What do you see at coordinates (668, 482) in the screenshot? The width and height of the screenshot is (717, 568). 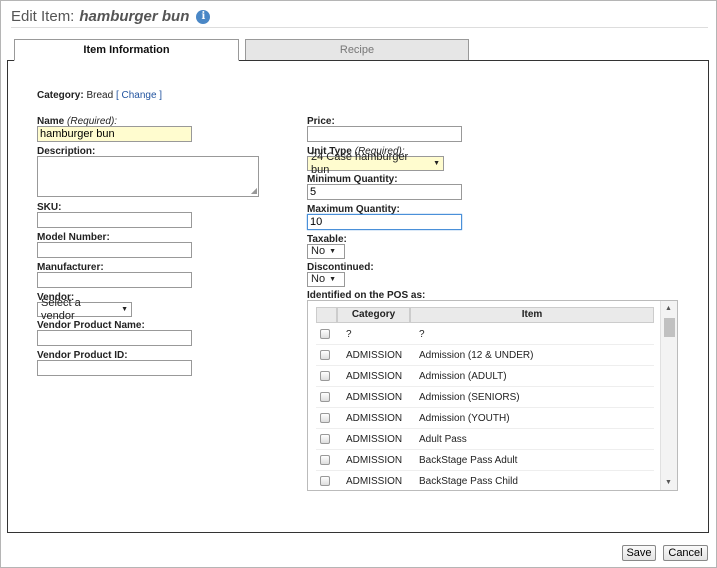 I see `arrow-down-icon: ▼` at bounding box center [668, 482].